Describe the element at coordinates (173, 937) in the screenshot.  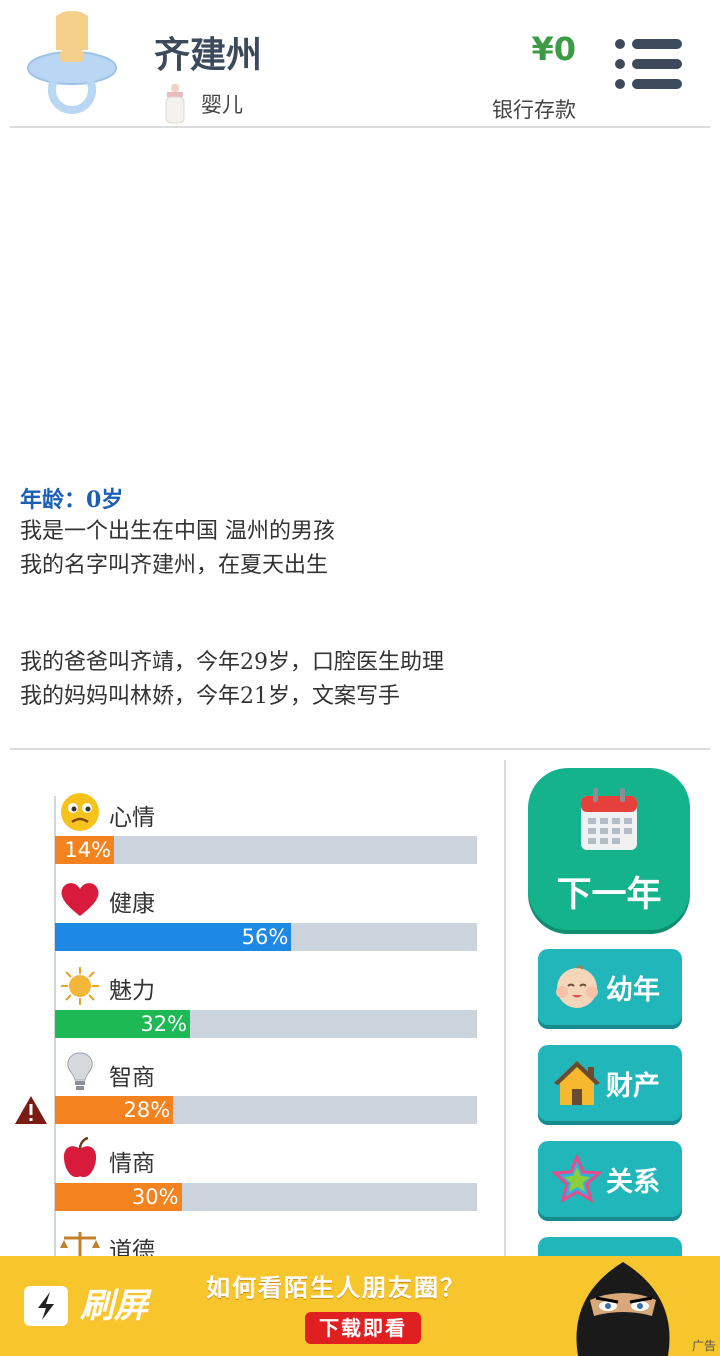
I see `health-bar-fill: 56%` at that location.